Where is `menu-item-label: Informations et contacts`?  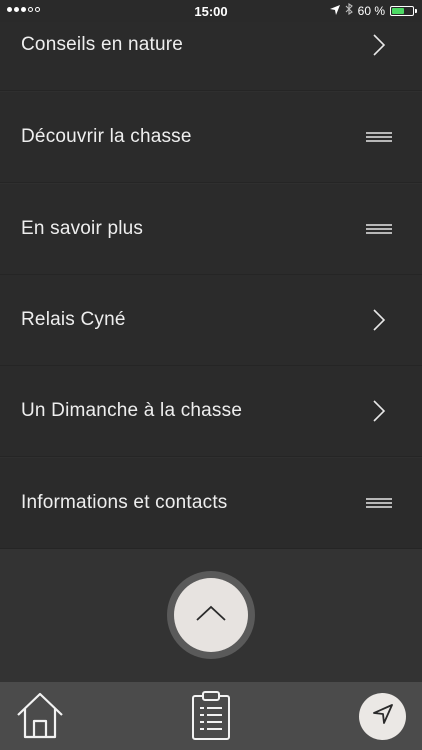
menu-item-label: Informations et contacts is located at coordinates (124, 502).